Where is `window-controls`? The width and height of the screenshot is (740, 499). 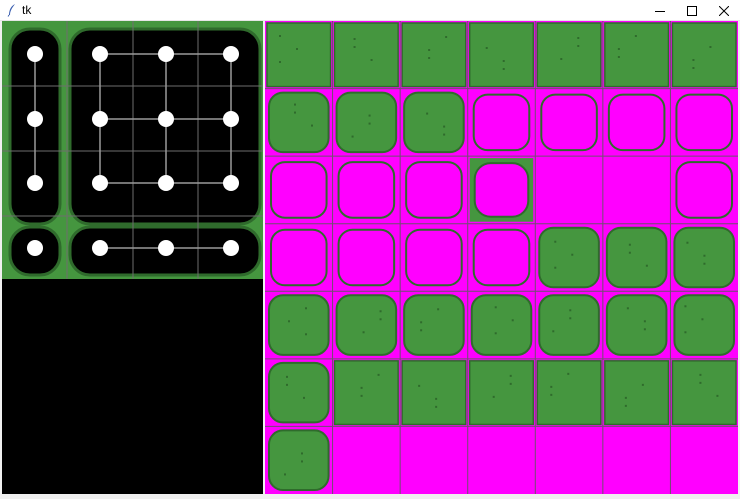
window-controls is located at coordinates (692, 10).